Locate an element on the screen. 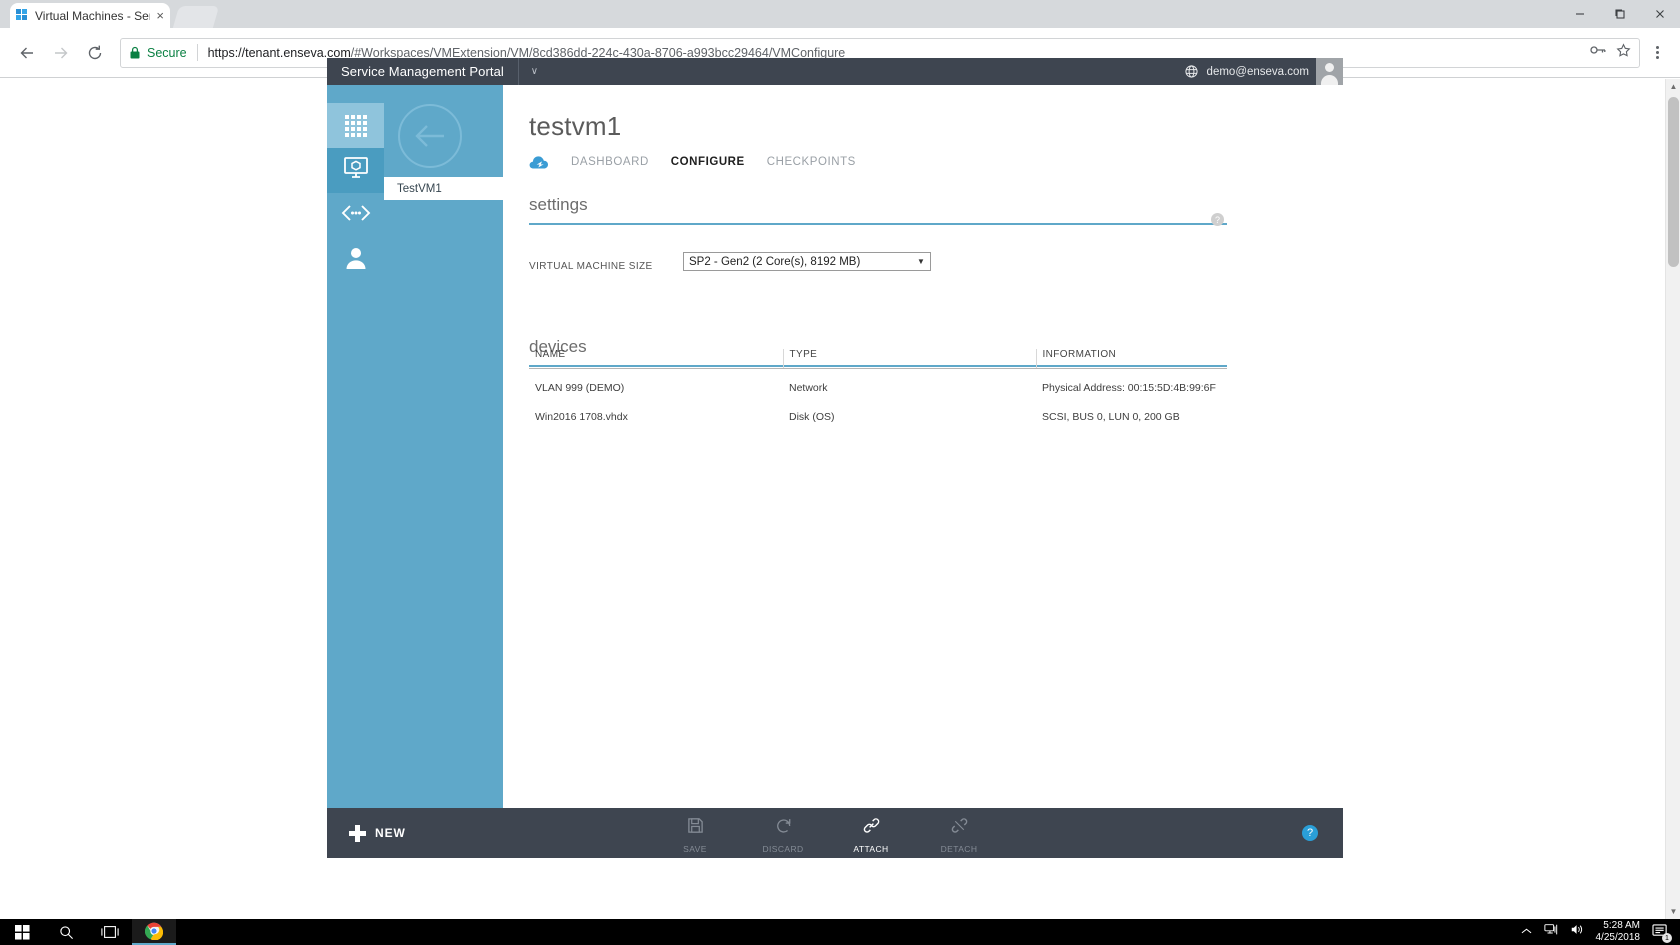  show-hidden-icons is located at coordinates (1526, 932).